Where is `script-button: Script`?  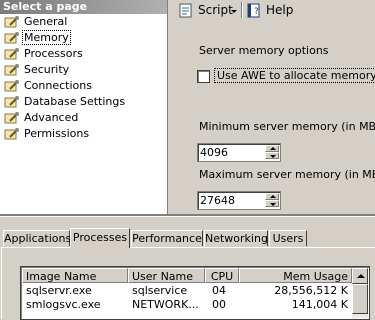 script-button: Script is located at coordinates (205, 10).